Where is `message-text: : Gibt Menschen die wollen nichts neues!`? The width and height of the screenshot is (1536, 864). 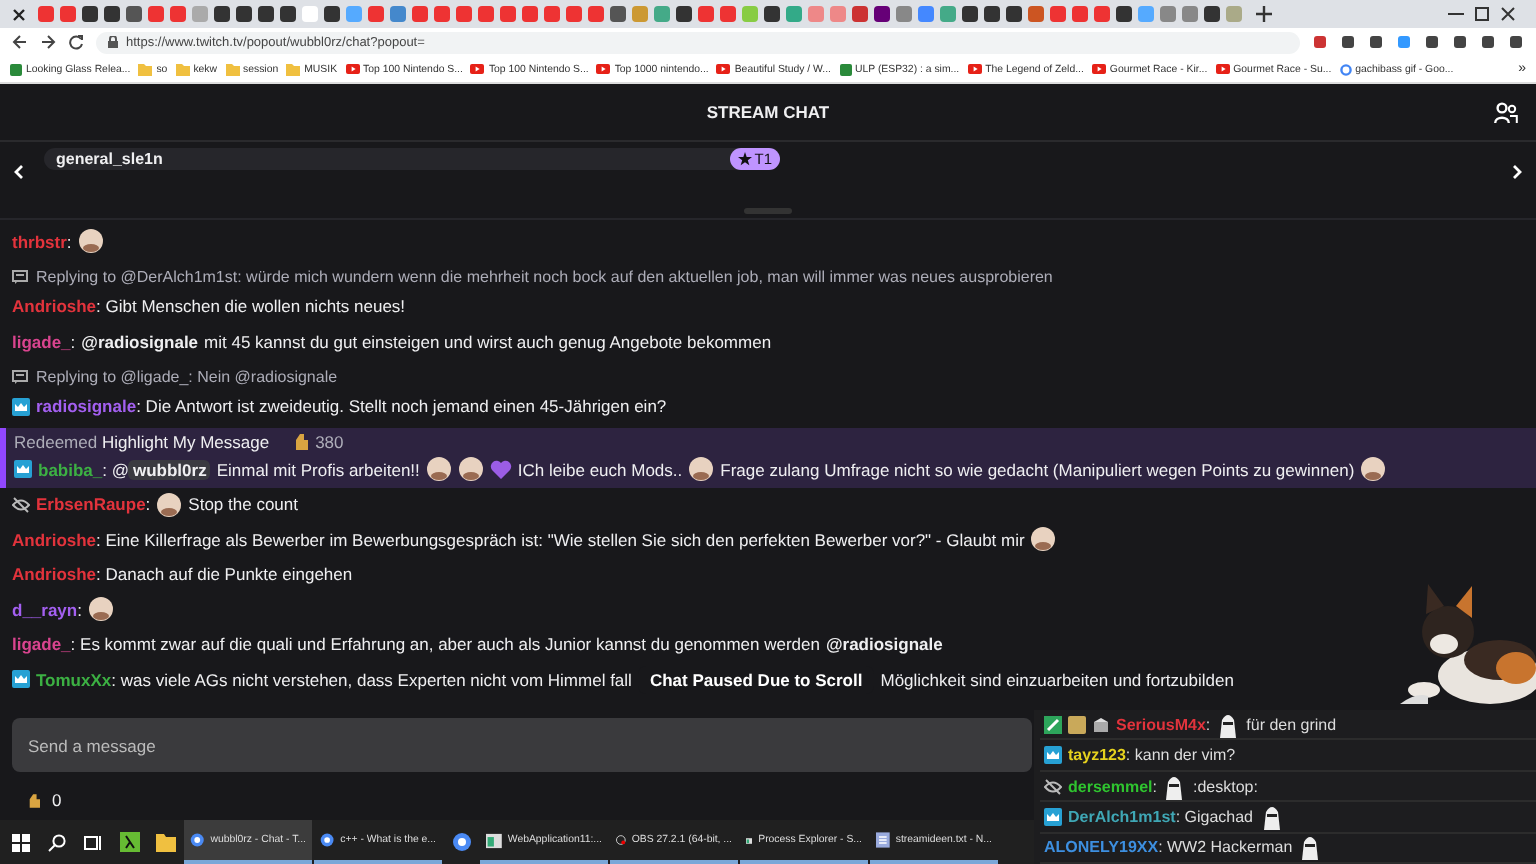
message-text: : Gibt Menschen die wollen nichts neues! is located at coordinates (251, 306).